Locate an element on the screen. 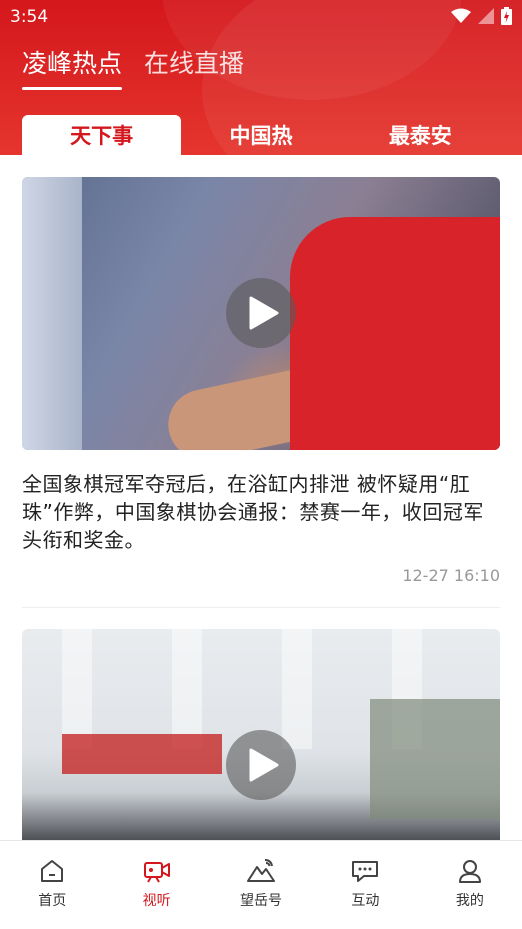 The width and height of the screenshot is (522, 929). nav-label: 视听 is located at coordinates (156, 901).